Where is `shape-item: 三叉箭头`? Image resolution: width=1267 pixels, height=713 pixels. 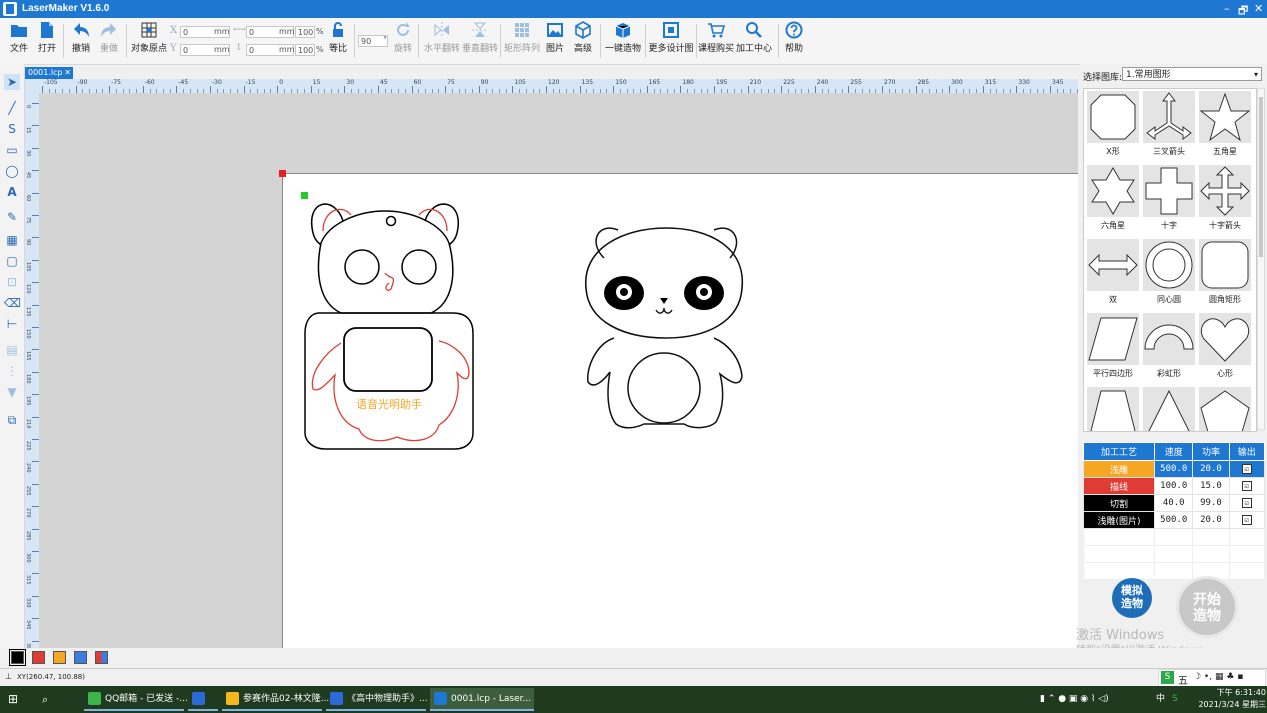 shape-item: 三叉箭头 is located at coordinates (1169, 126).